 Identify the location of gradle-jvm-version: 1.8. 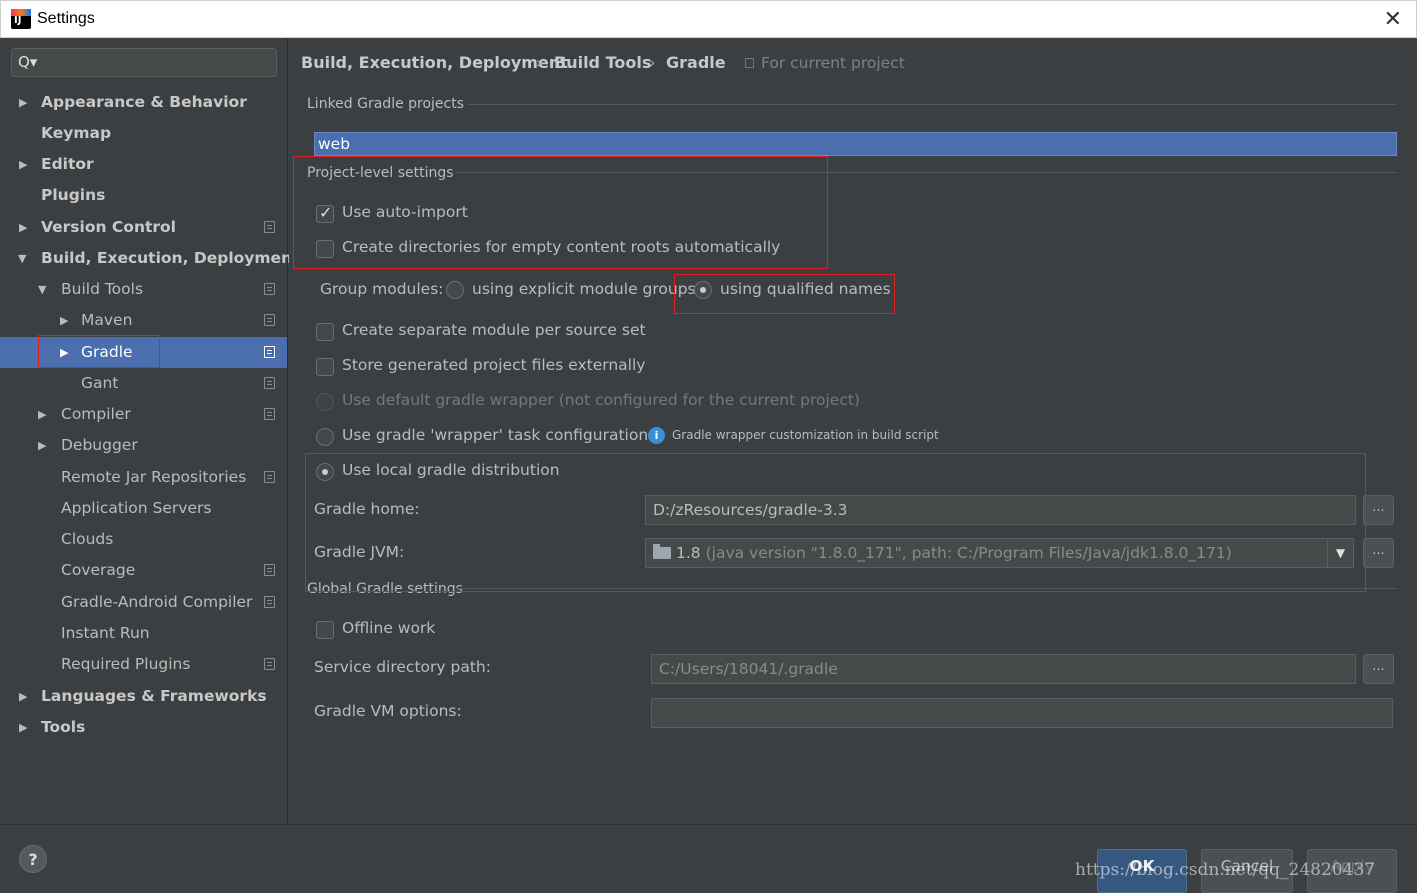
(688, 553).